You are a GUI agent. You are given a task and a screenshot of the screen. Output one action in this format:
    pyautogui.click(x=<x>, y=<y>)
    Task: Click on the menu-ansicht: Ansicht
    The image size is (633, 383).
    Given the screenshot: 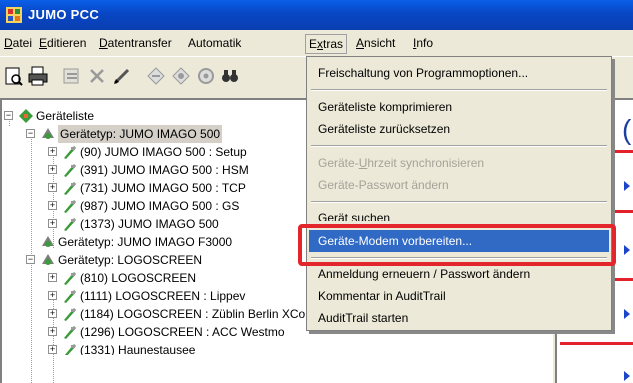 What is the action you would take?
    pyautogui.click(x=375, y=43)
    